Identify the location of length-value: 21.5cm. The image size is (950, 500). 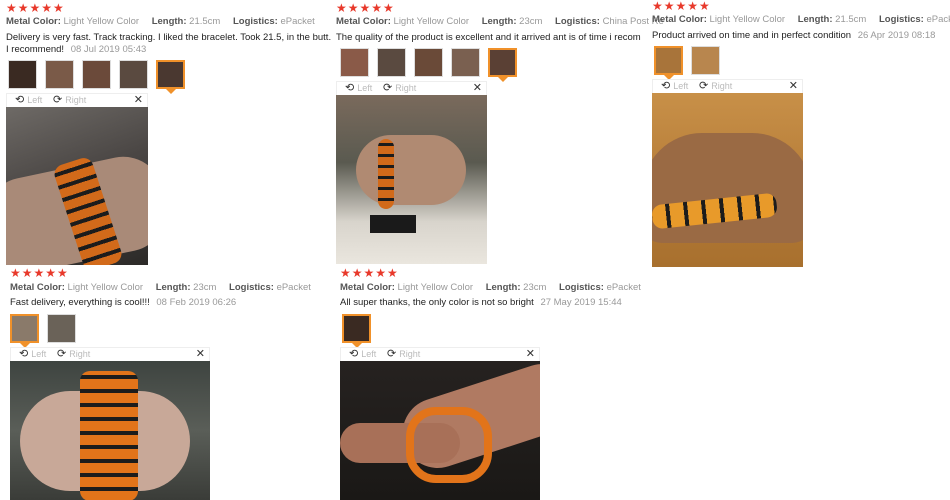
(851, 19).